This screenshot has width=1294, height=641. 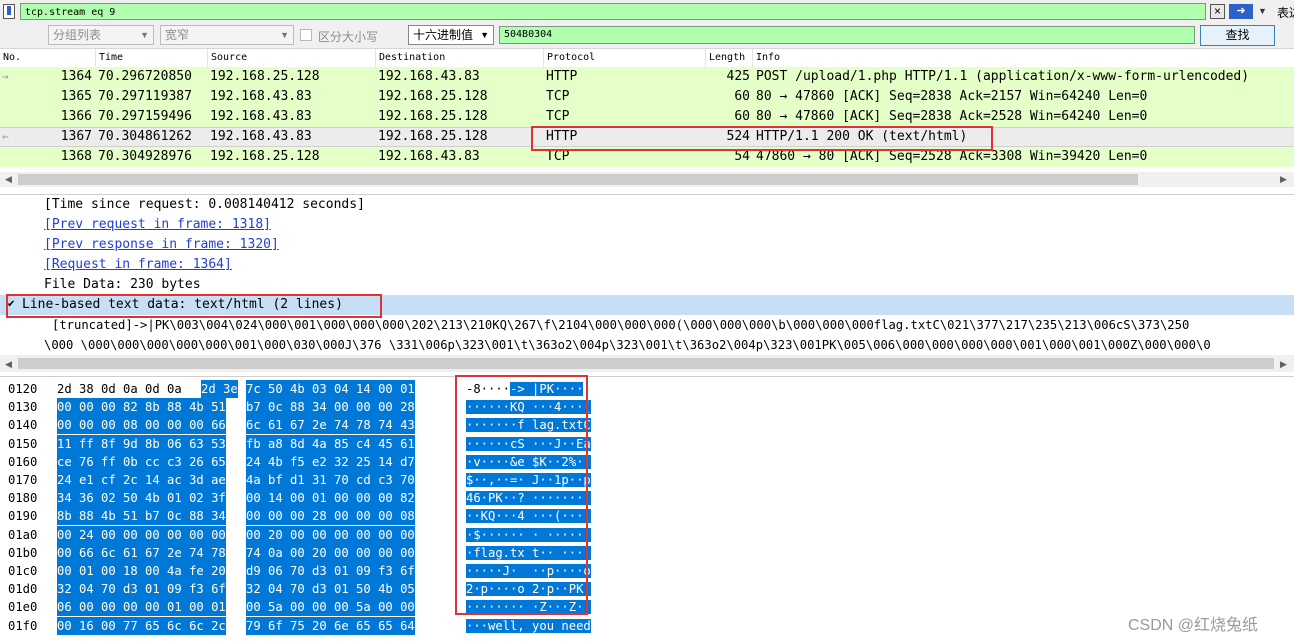 What do you see at coordinates (11, 304) in the screenshot?
I see `chevron-down-icon: ✔` at bounding box center [11, 304].